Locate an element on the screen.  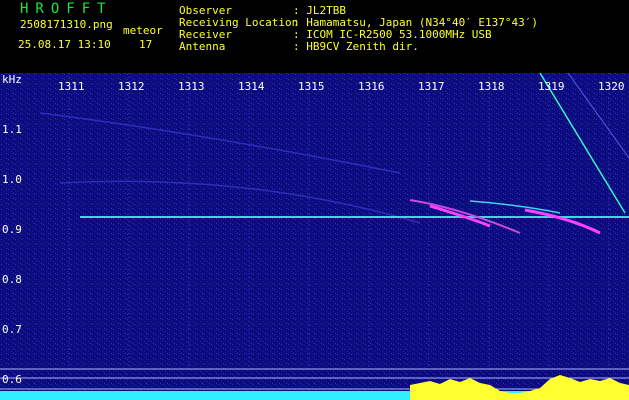
x-tick-label: 1315 is located at coordinates (311, 86).